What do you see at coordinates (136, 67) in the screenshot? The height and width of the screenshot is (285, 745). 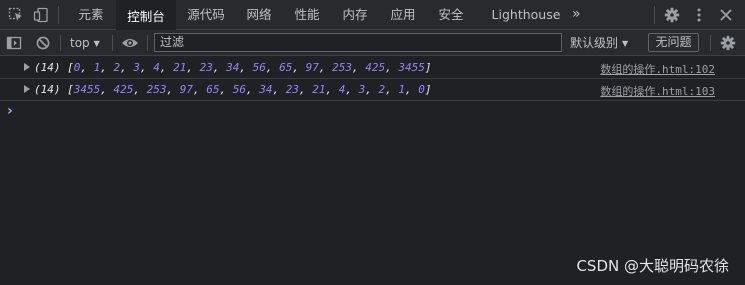 I see `array-value: 3` at bounding box center [136, 67].